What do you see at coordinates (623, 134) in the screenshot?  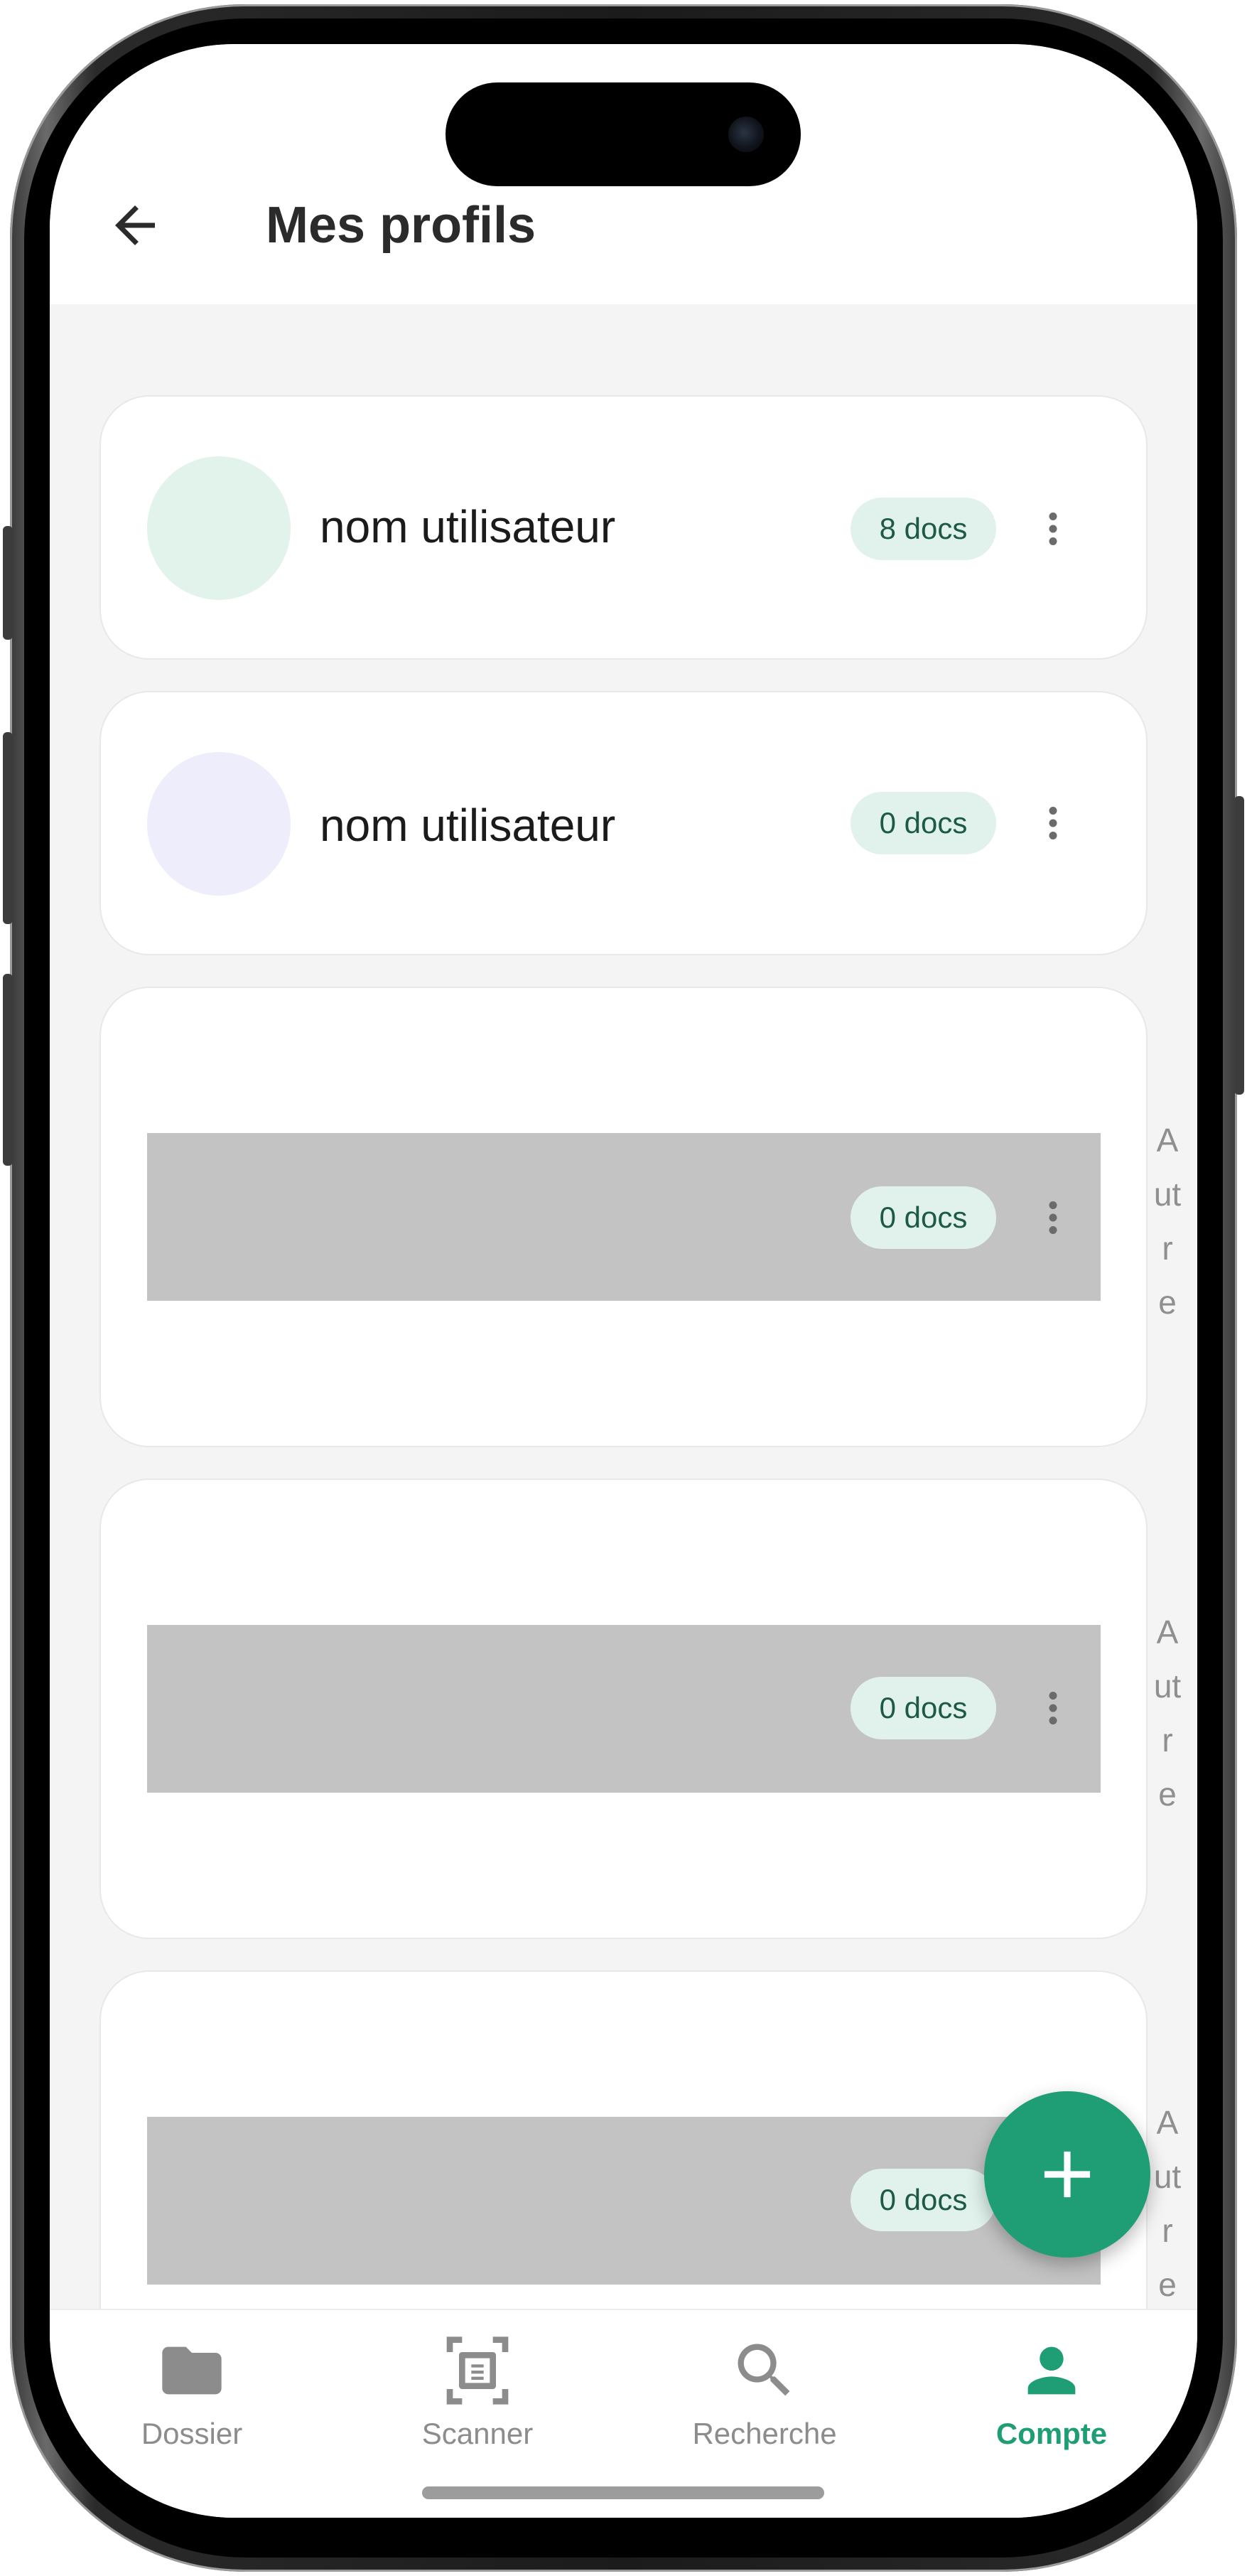 I see `dynamic-island` at bounding box center [623, 134].